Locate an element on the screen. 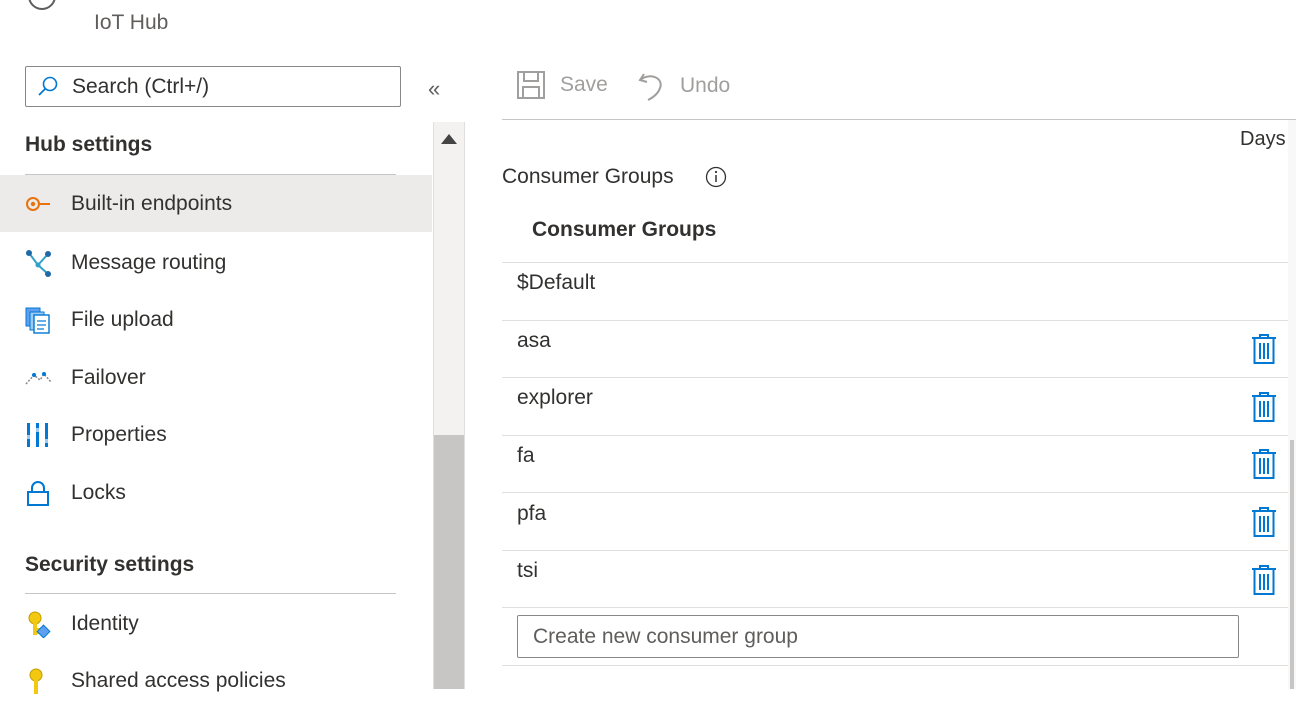 The width and height of the screenshot is (1296, 709). undo-label: Undo is located at coordinates (705, 85).